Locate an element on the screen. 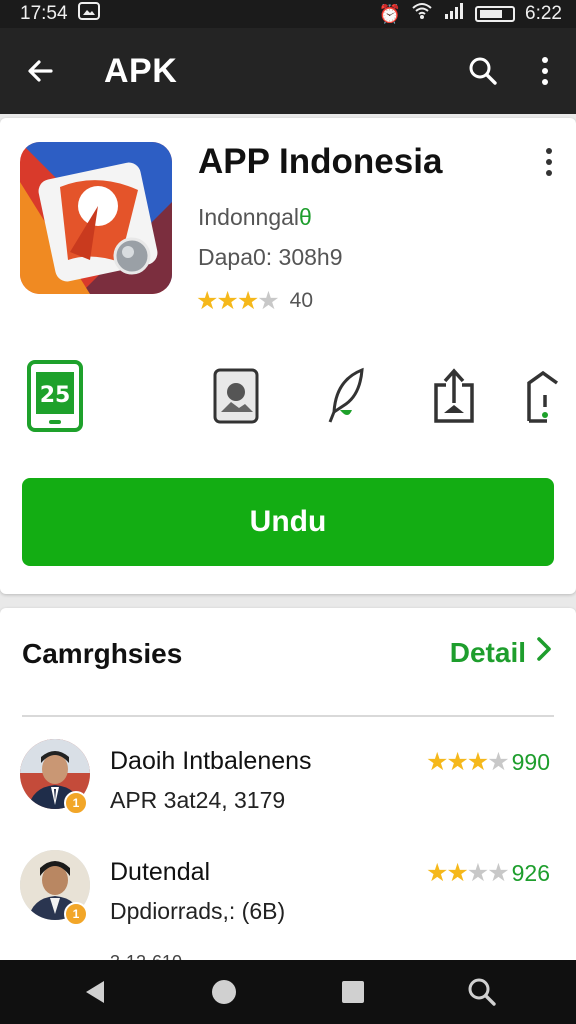 The width and height of the screenshot is (576, 1024). review-rating: ★★★★ 990 is located at coordinates (488, 762).